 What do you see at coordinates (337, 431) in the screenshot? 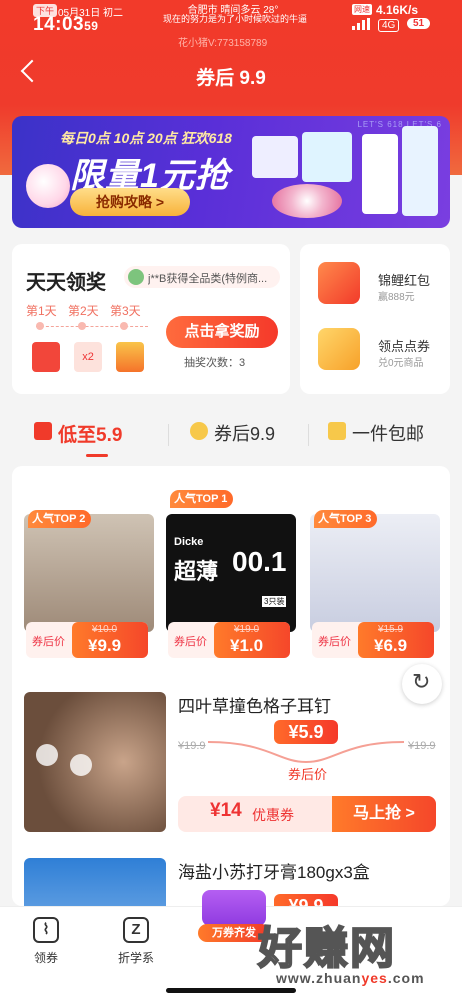
I see `bookmark-icon` at bounding box center [337, 431].